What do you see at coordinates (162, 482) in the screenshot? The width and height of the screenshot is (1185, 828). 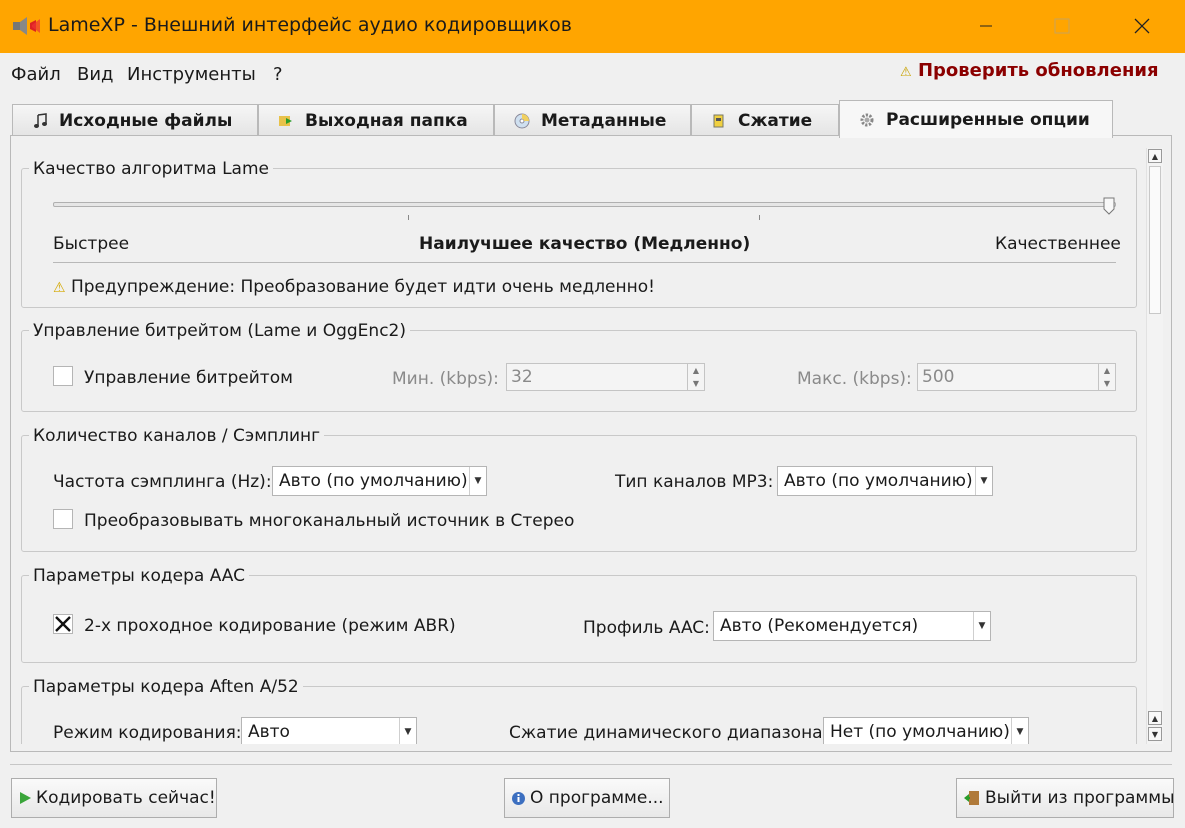 I see `sample-rate-label: Частота сэмплинга (Hz):` at bounding box center [162, 482].